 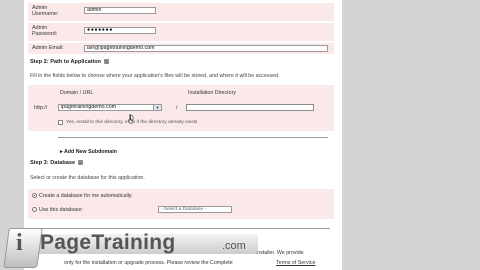 What do you see at coordinates (295, 263) in the screenshot?
I see `terms-link: Terms of Service` at bounding box center [295, 263].